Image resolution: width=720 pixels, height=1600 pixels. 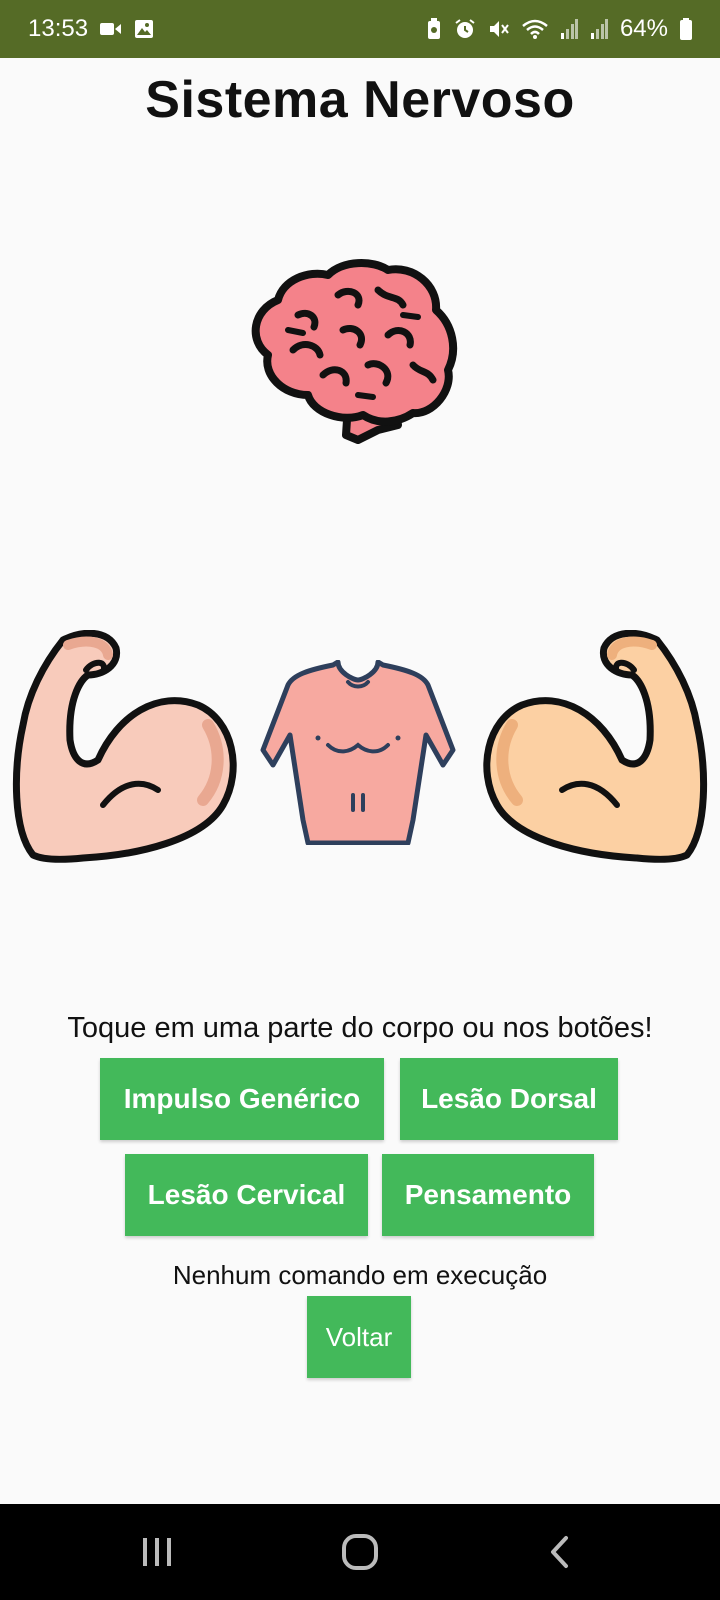 What do you see at coordinates (358, 752) in the screenshot?
I see `torso-icon` at bounding box center [358, 752].